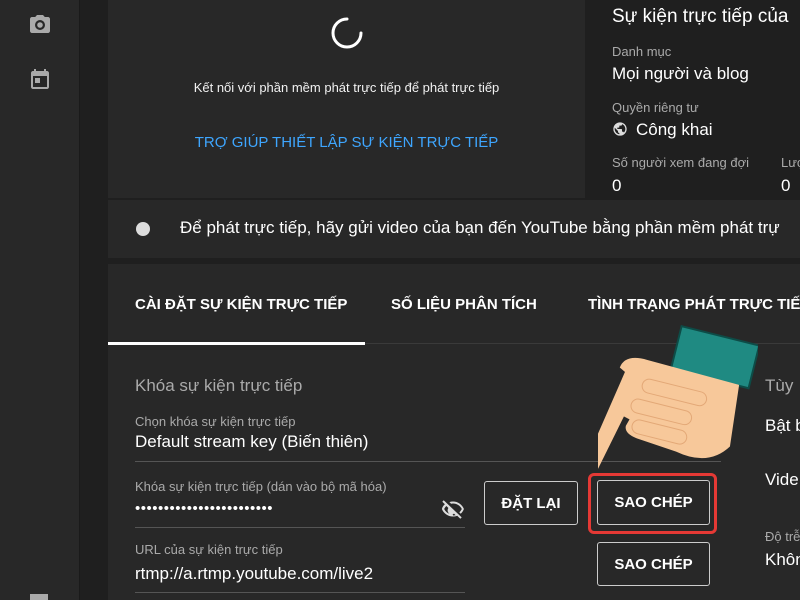 The width and height of the screenshot is (800, 600). Describe the element at coordinates (453, 509) in the screenshot. I see `visibility-off-icon` at that location.